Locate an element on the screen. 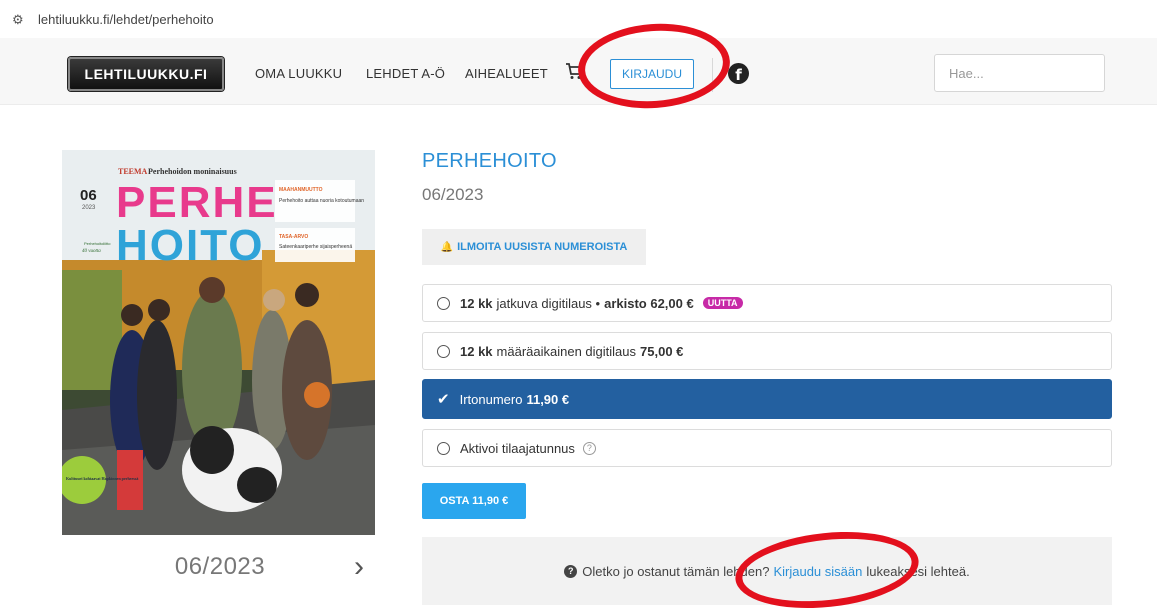  nav-lehdet: LEHDET A-Ö is located at coordinates (405, 73).